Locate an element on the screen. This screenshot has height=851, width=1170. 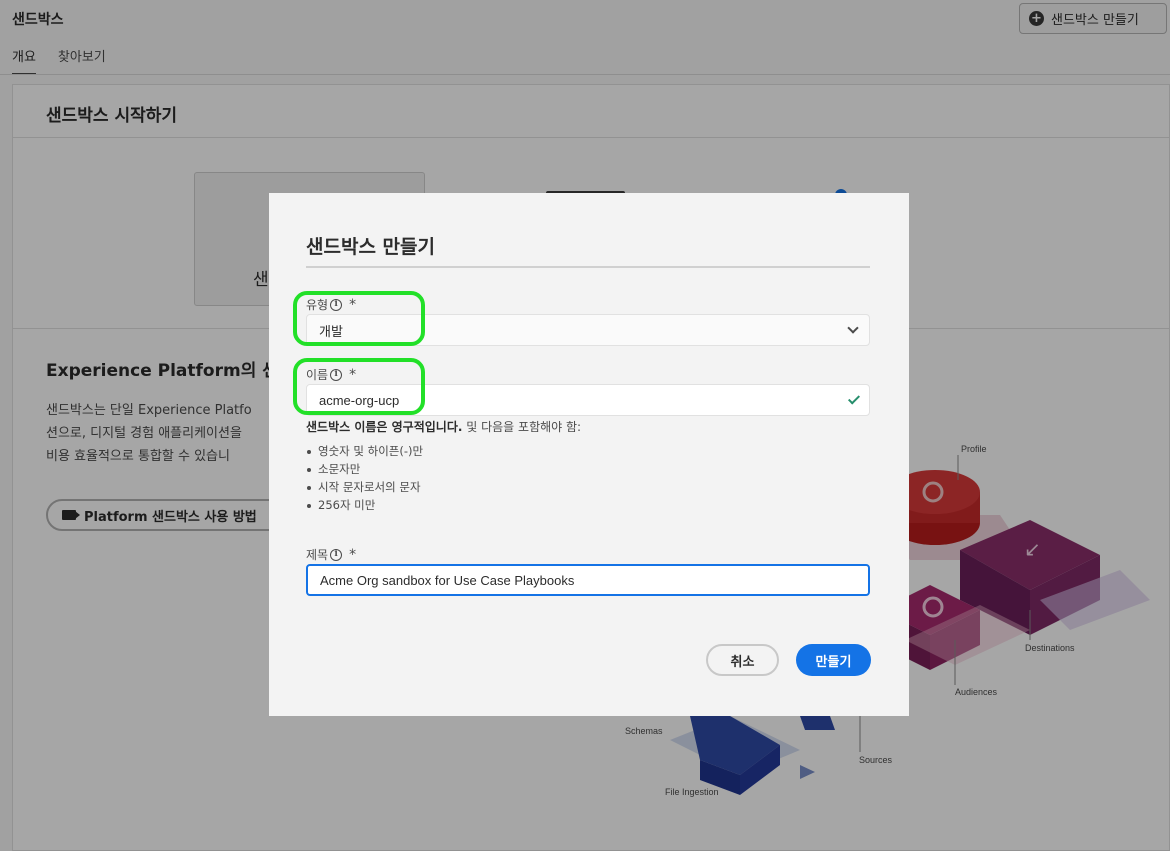
chevron-down-icon is located at coordinates (853, 328).